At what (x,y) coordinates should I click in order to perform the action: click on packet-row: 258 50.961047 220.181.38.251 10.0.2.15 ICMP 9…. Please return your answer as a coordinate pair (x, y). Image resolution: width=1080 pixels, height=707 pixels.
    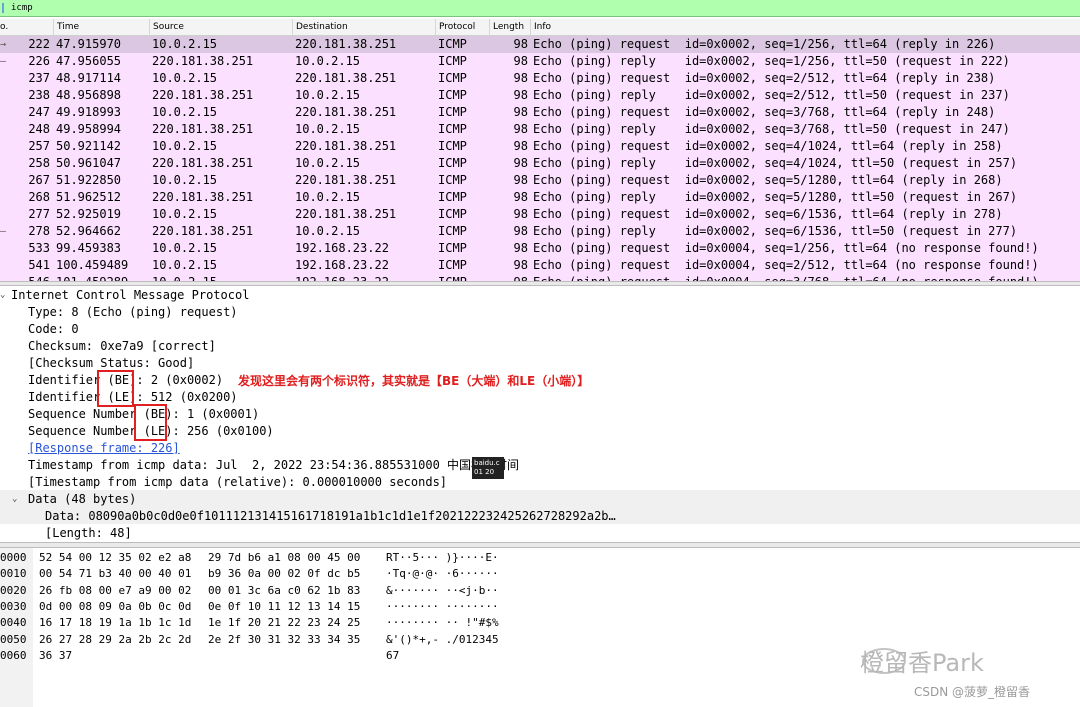
    Looking at the image, I should click on (540, 163).